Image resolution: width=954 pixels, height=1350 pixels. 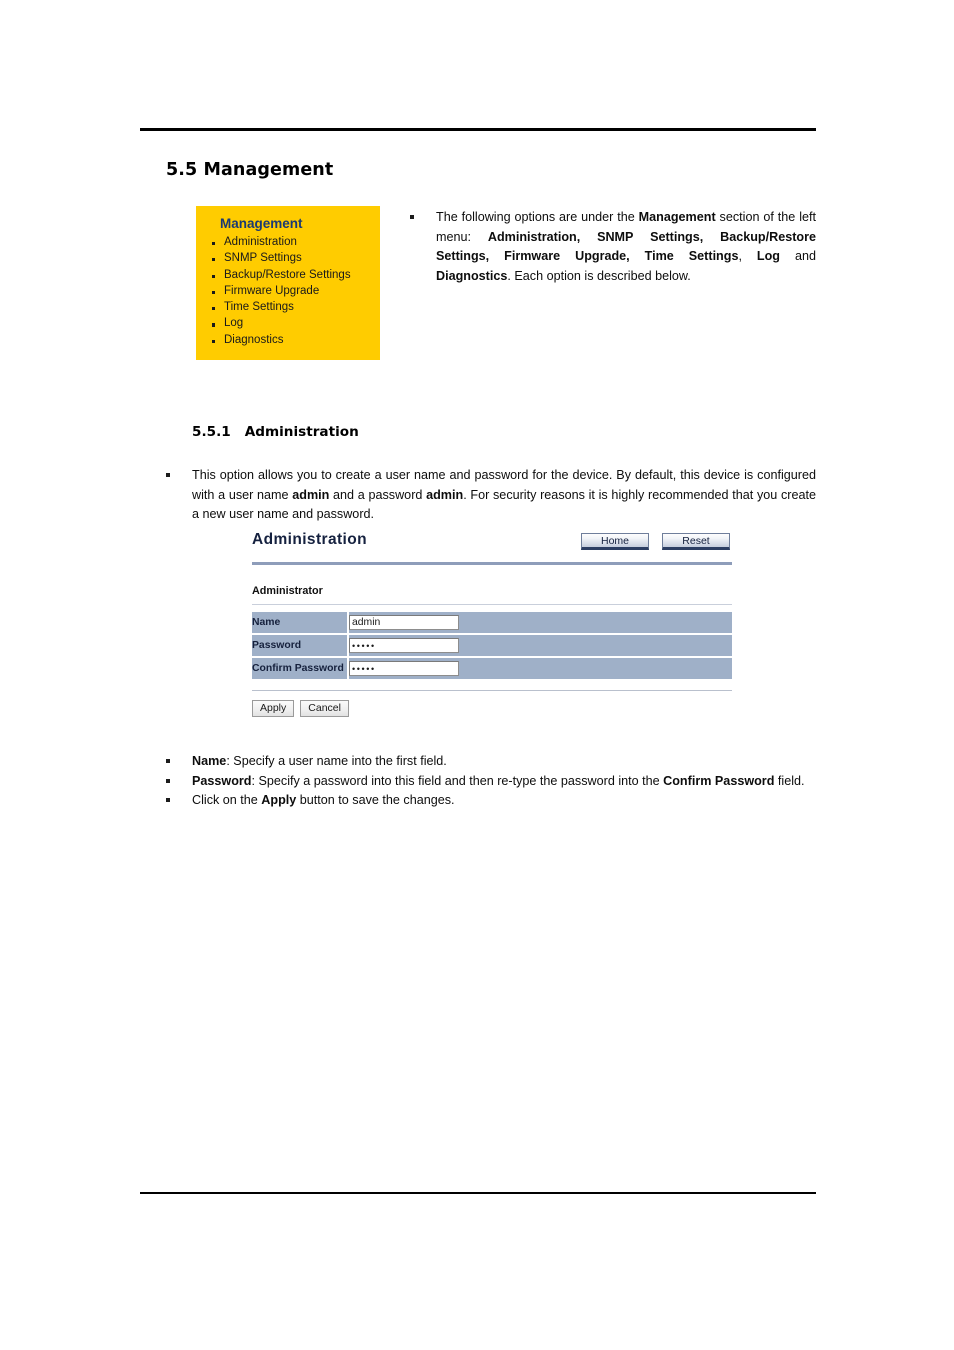 What do you see at coordinates (211, 432) in the screenshot?
I see `subsection-number: 5.5.1` at bounding box center [211, 432].